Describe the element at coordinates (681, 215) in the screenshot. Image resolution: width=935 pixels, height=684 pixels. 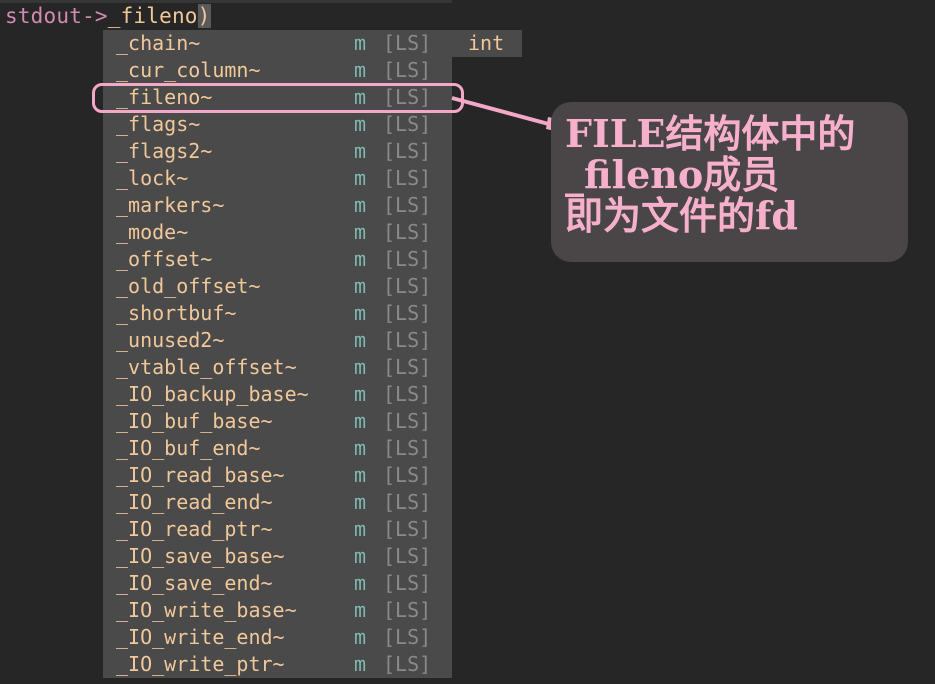
I see `annotation-line: 即为文件的fd` at that location.